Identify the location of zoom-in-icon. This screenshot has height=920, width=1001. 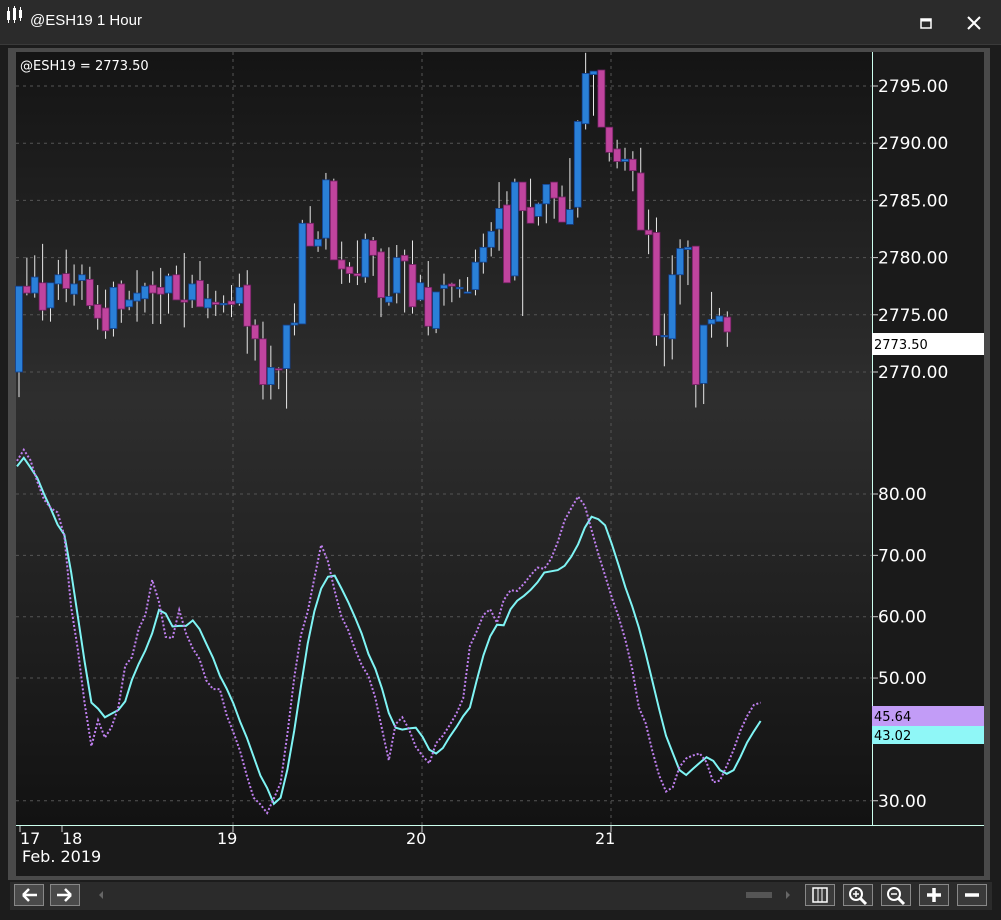
(858, 896).